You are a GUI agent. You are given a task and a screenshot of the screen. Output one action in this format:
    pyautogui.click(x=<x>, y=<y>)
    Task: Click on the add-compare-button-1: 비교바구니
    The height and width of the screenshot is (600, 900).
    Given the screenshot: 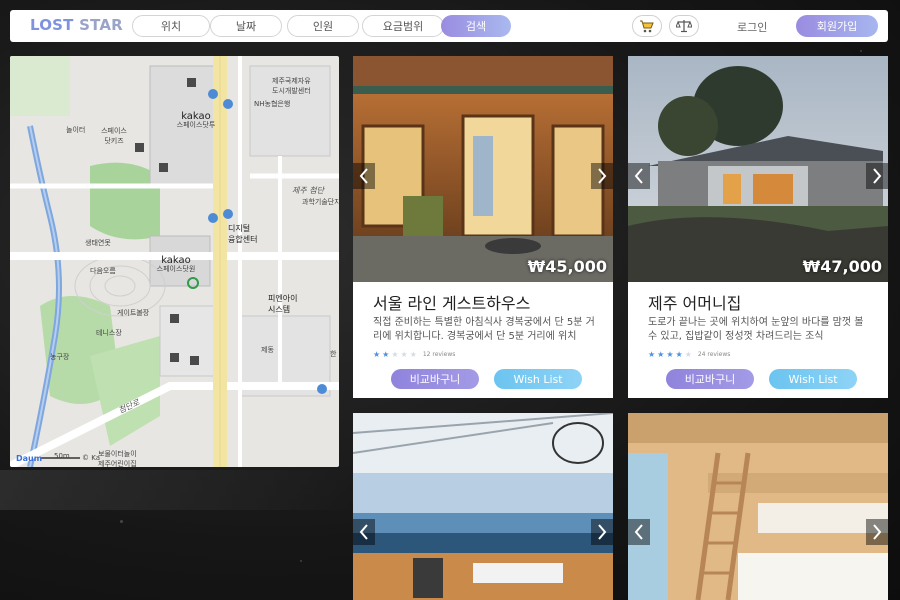 What is the action you would take?
    pyautogui.click(x=435, y=379)
    